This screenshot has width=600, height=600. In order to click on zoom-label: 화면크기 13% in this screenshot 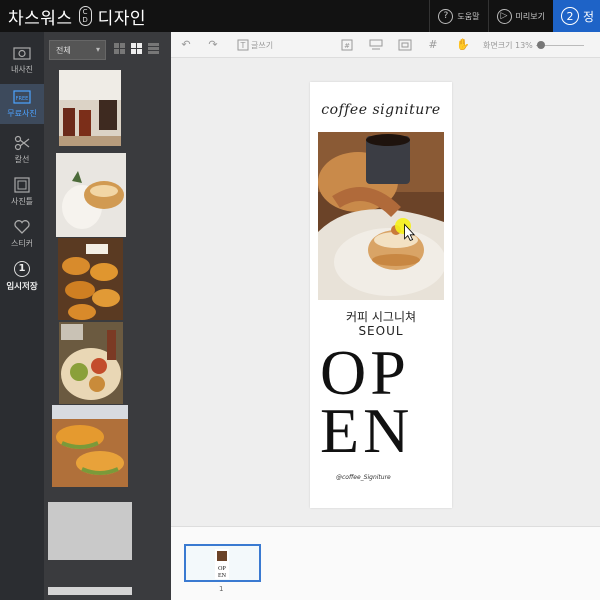, I will do `click(508, 45)`.